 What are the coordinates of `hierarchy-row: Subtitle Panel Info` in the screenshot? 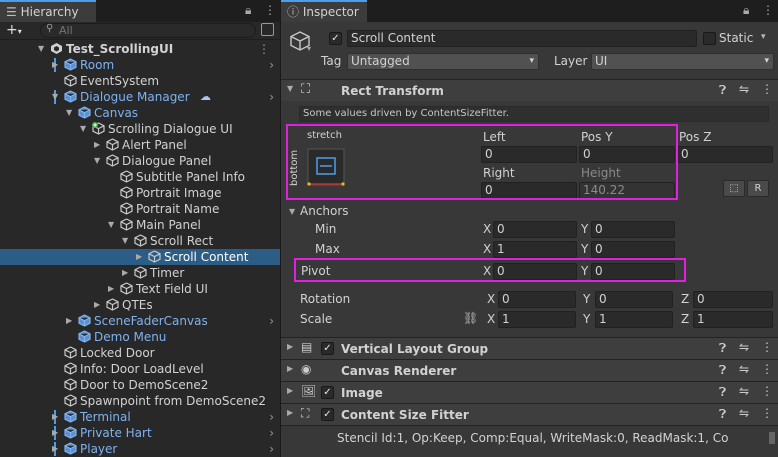 It's located at (140, 177).